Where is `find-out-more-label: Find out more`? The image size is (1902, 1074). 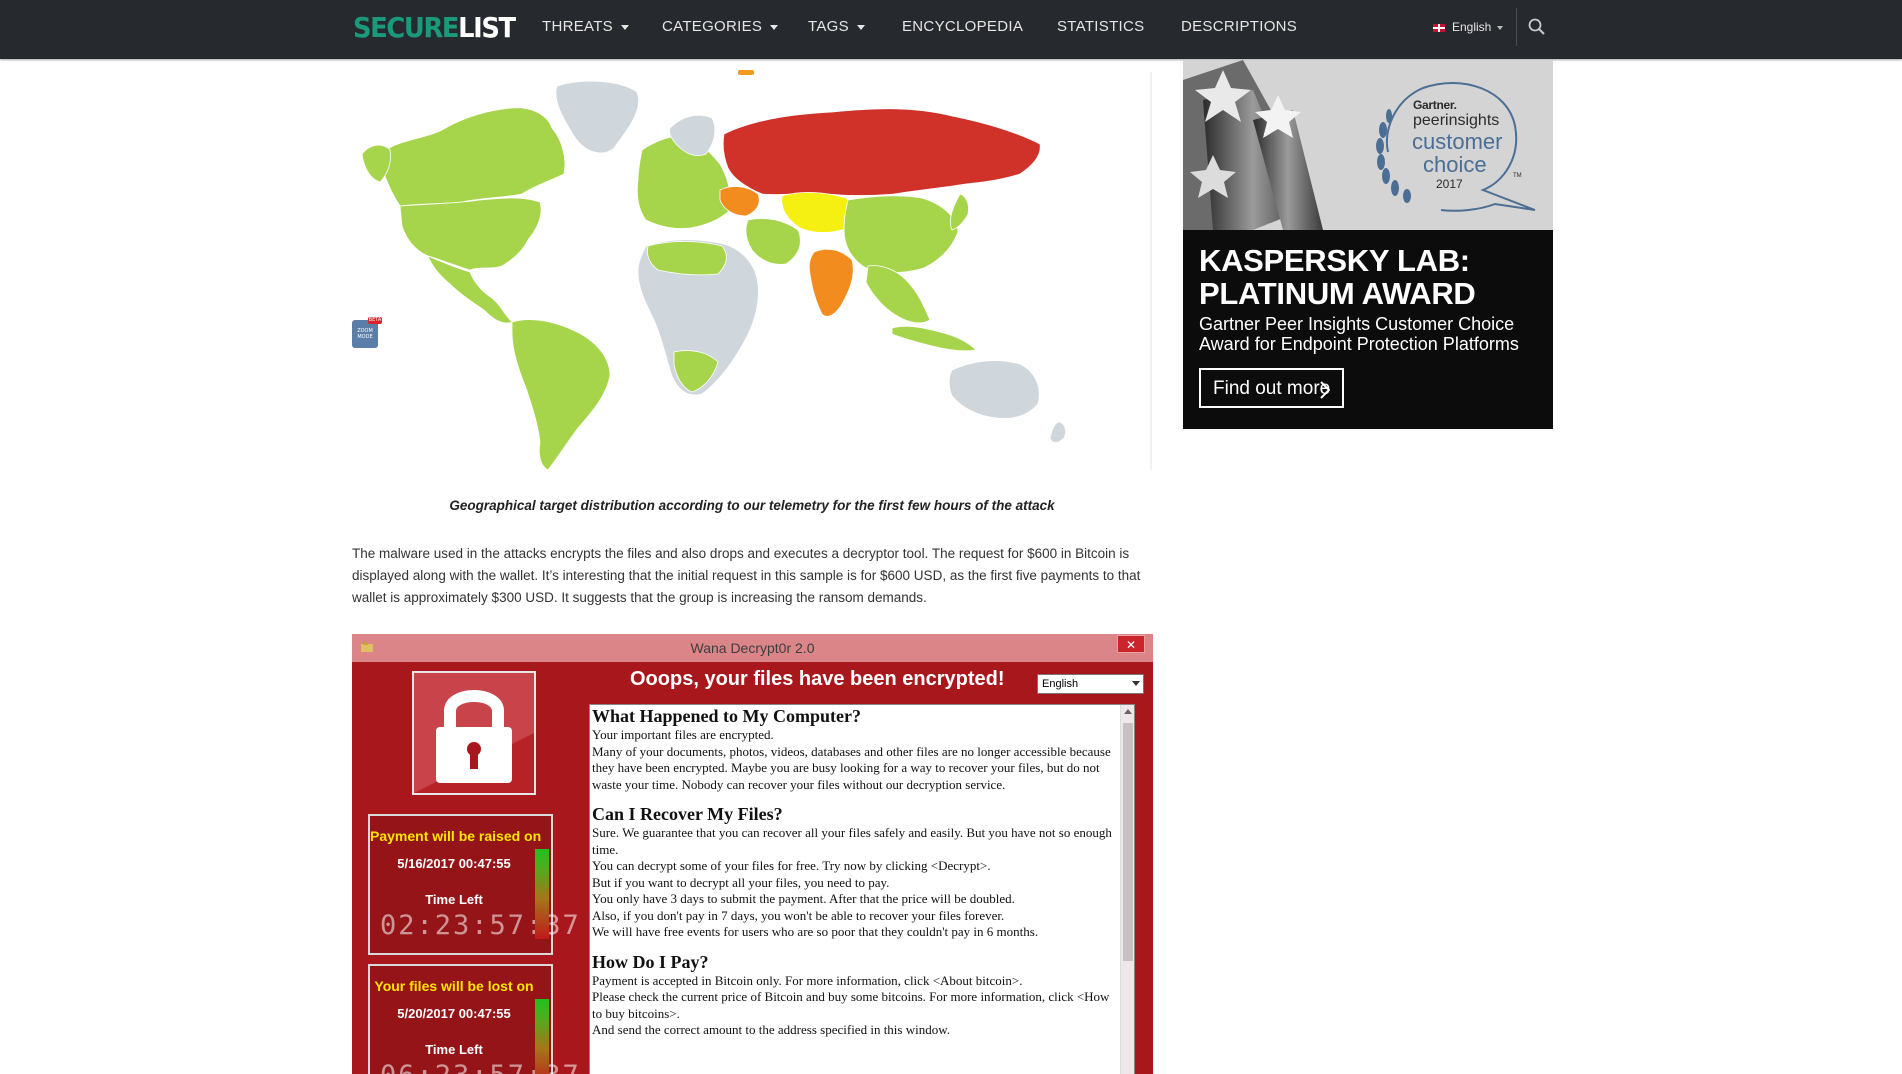
find-out-more-label: Find out more is located at coordinates (1272, 388).